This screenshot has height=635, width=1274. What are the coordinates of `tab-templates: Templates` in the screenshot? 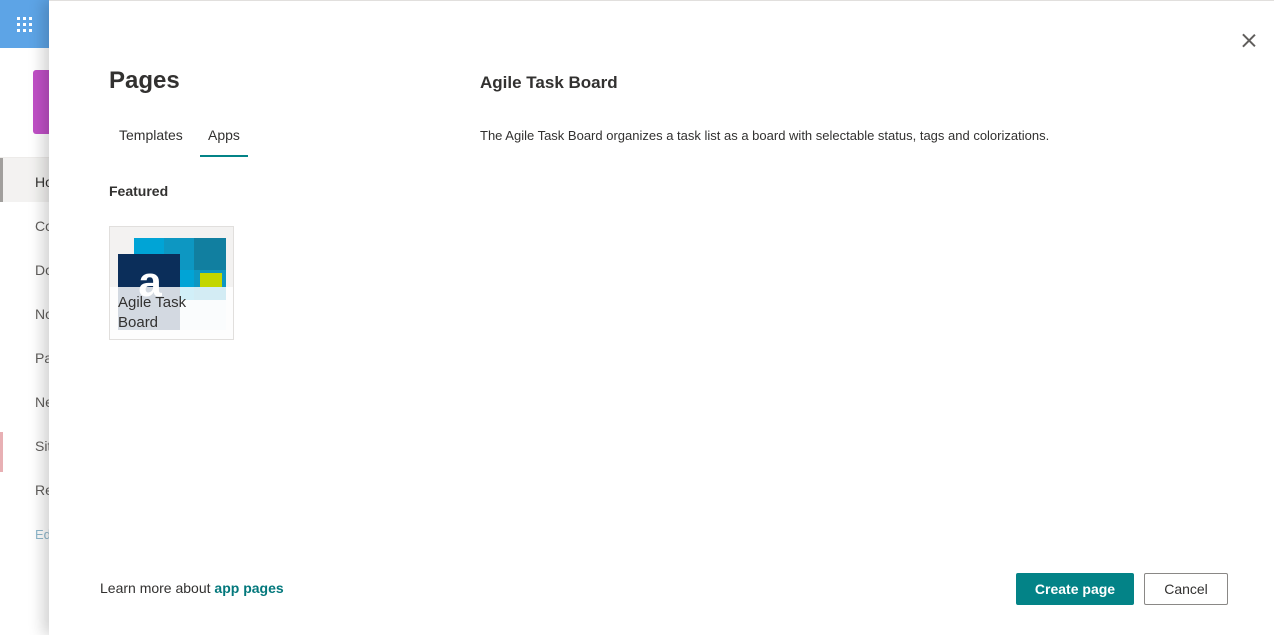 It's located at (151, 138).